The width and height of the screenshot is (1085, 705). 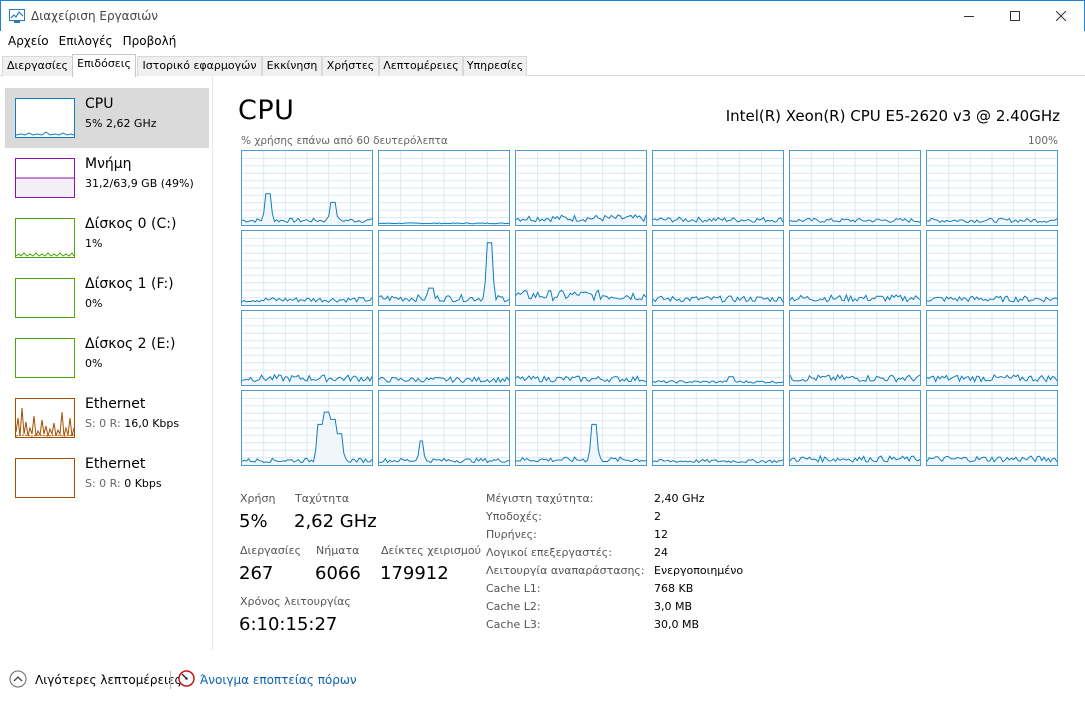 I want to click on open-resource-monitor-link: Άνοιγμα εποπτείας πόρων, so click(x=278, y=680).